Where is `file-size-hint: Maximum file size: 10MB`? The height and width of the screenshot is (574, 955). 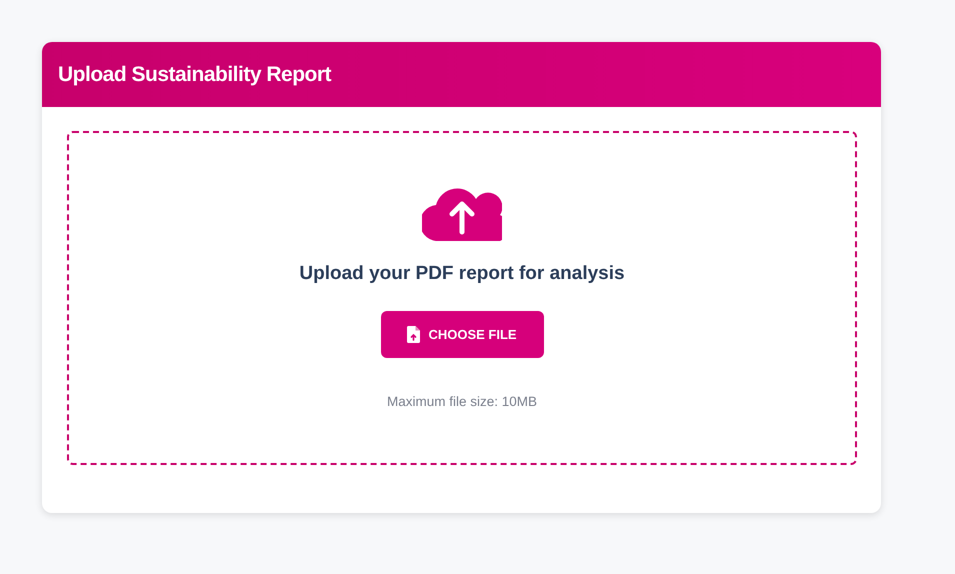 file-size-hint: Maximum file size: 10MB is located at coordinates (462, 401).